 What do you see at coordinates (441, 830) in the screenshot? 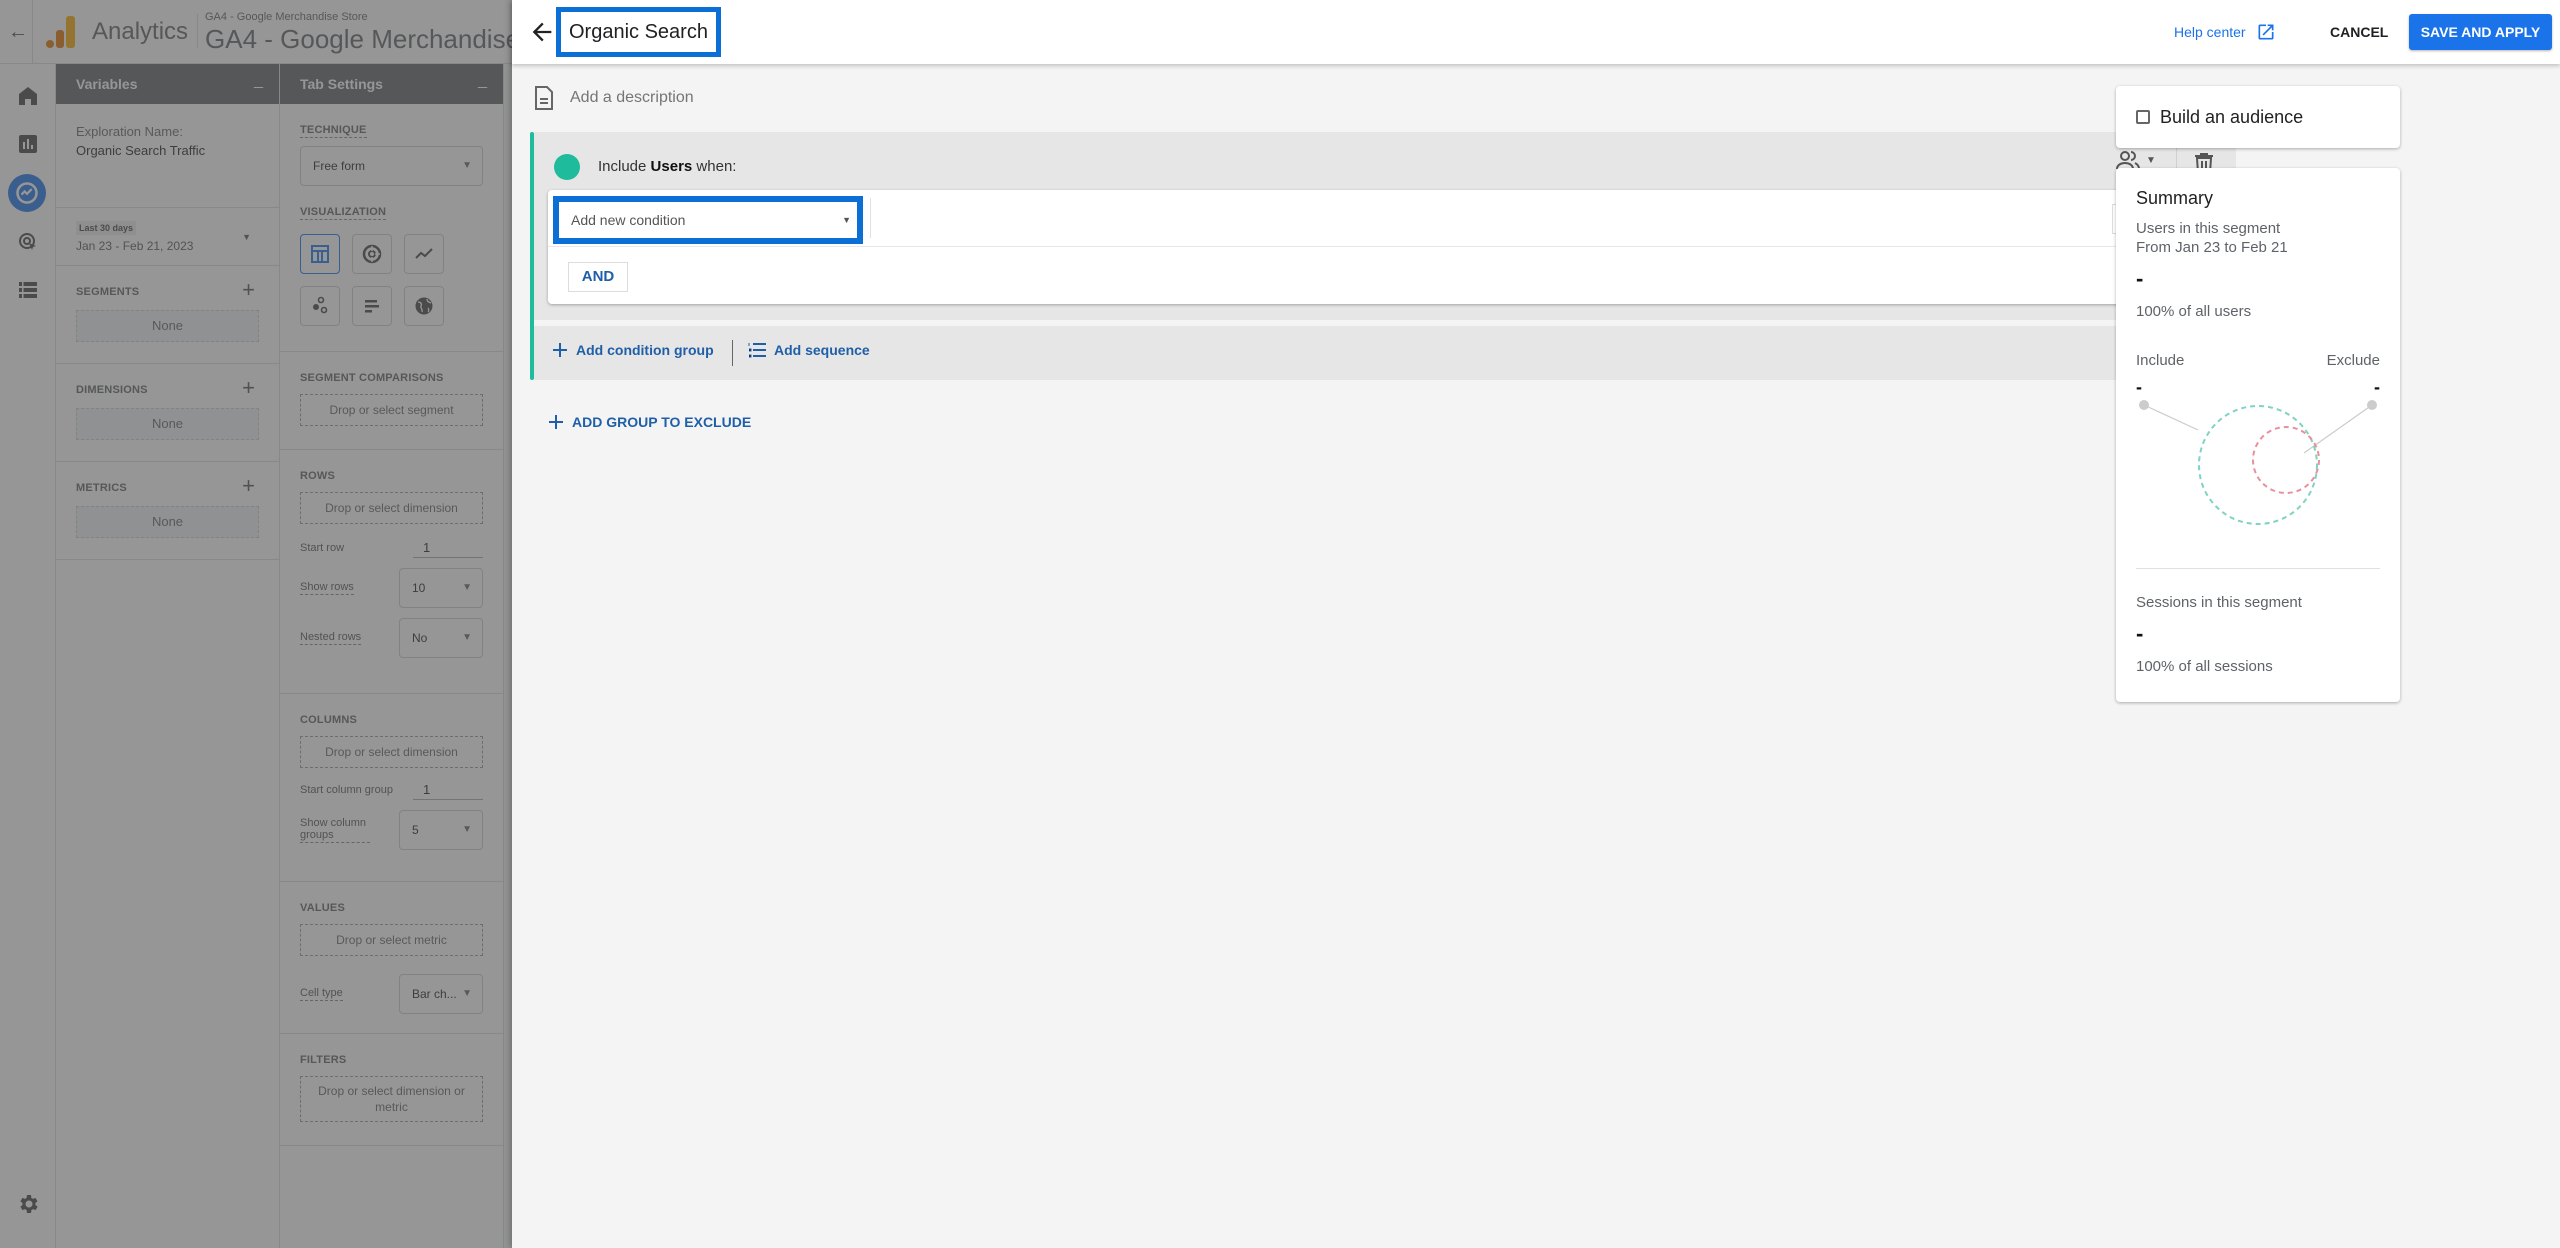
I see `show-column-groups-select: 5 ▼` at bounding box center [441, 830].